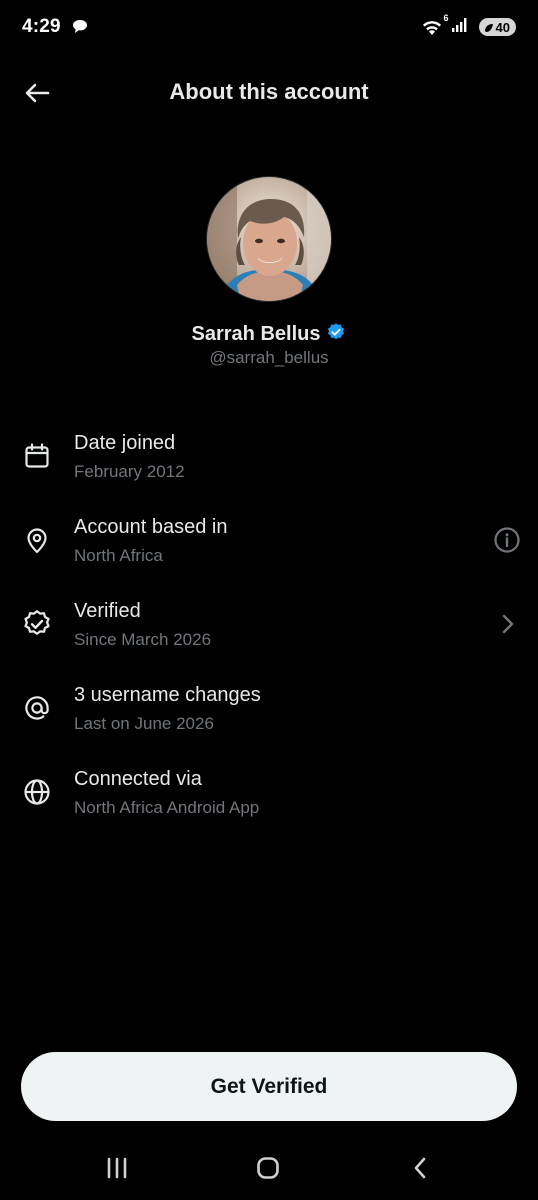 The width and height of the screenshot is (538, 1200). Describe the element at coordinates (269, 793) in the screenshot. I see `info-row-connected-via: Connected via North Africa Android App` at that location.